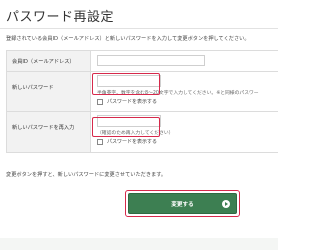  What do you see at coordinates (86, 175) in the screenshot?
I see `submit-note: 変更ボタンを押すと、新しいパスワードに変更させていただきます。` at bounding box center [86, 175].